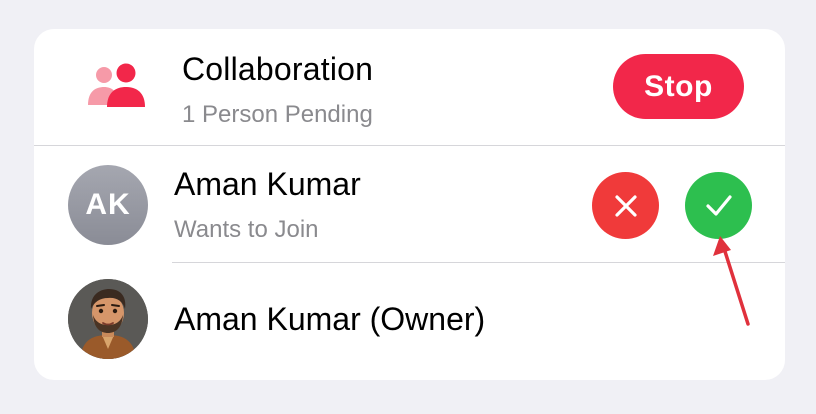 Image resolution: width=816 pixels, height=414 pixels. Describe the element at coordinates (330, 319) in the screenshot. I see `owner-name: Aman Kumar (Owner)` at that location.